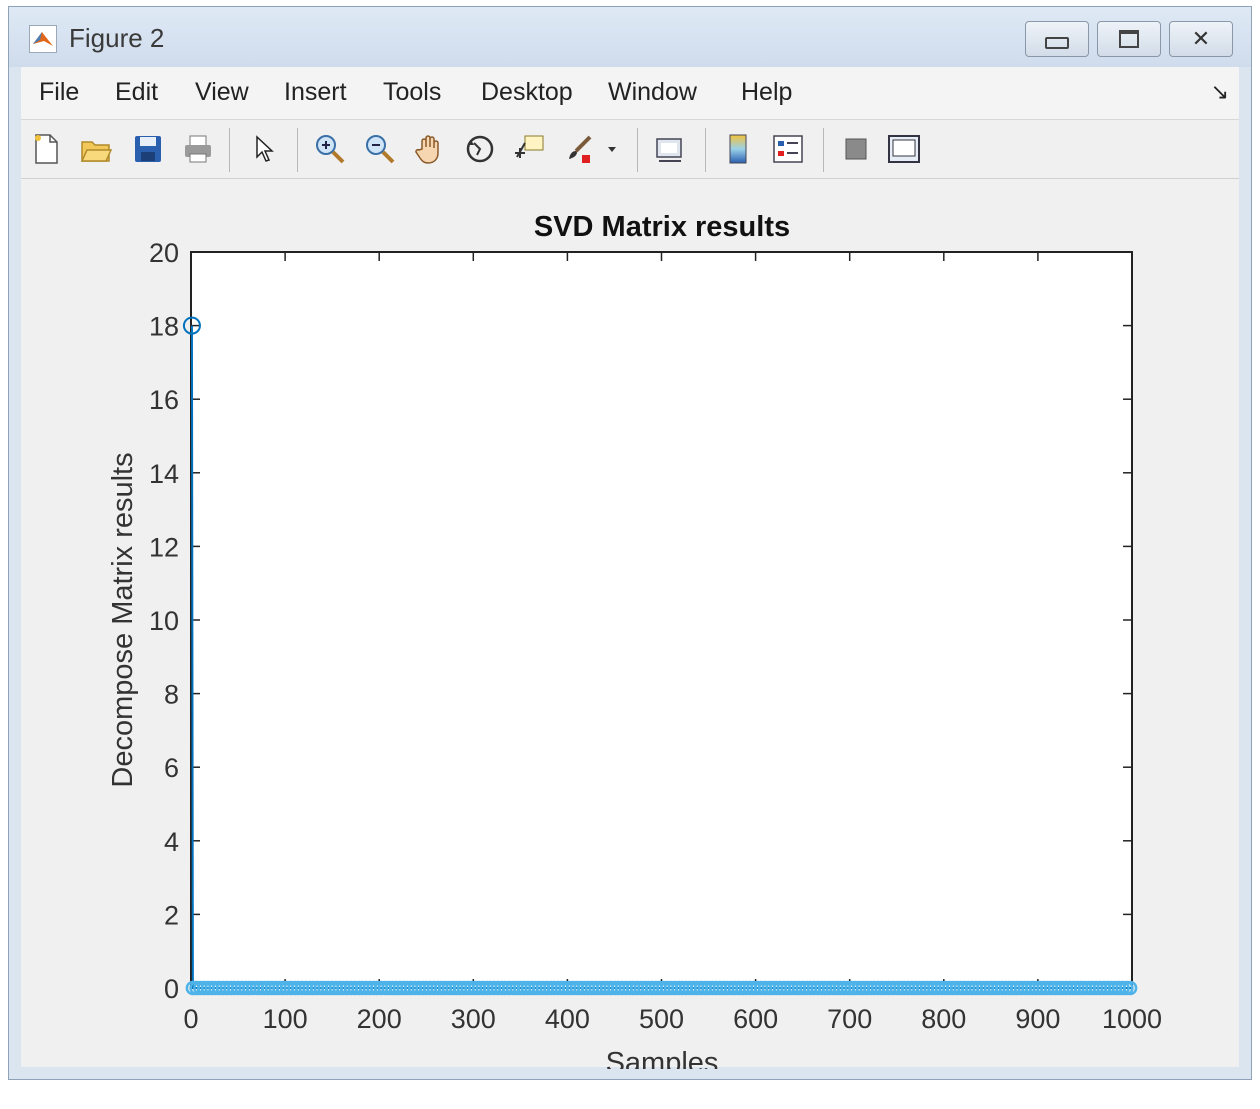 The height and width of the screenshot is (1109, 1260). I want to click on y-tick-label: 14, so click(164, 474).